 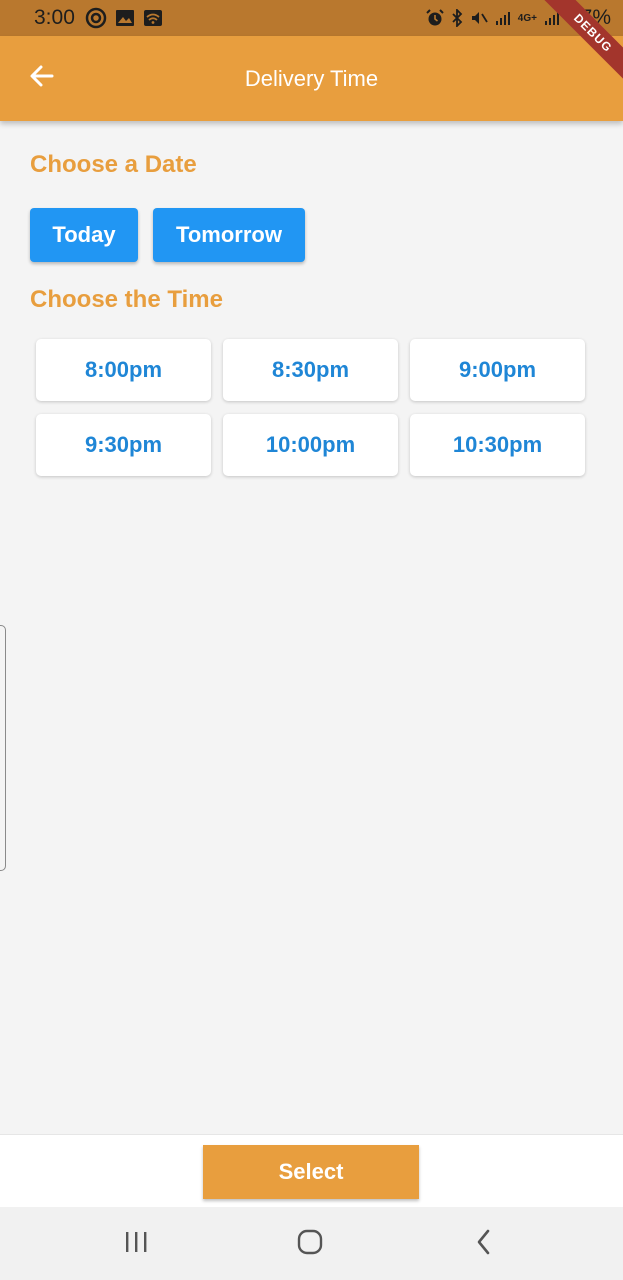 What do you see at coordinates (435, 18) in the screenshot?
I see `alarm-icon` at bounding box center [435, 18].